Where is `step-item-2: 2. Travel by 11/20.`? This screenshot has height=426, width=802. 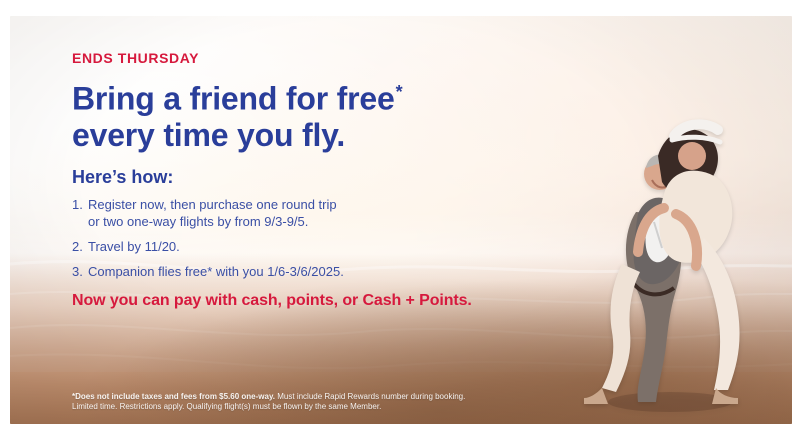
step-item-2: 2. Travel by 11/20. is located at coordinates (307, 246).